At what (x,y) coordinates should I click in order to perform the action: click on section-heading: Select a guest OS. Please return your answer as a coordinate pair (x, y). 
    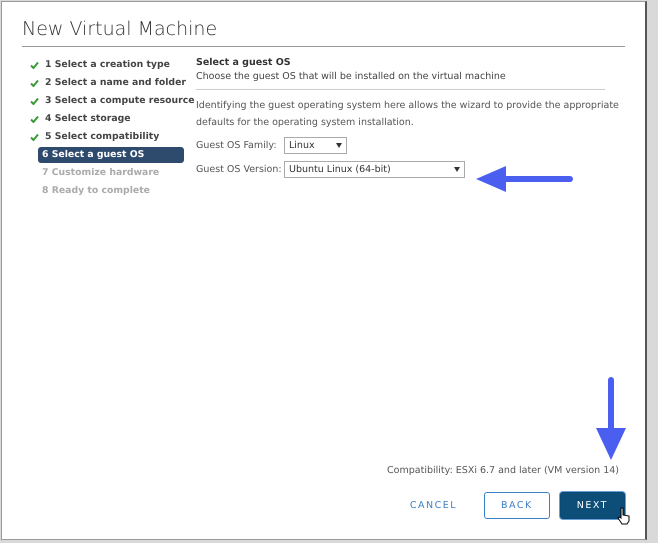
    Looking at the image, I should click on (244, 62).